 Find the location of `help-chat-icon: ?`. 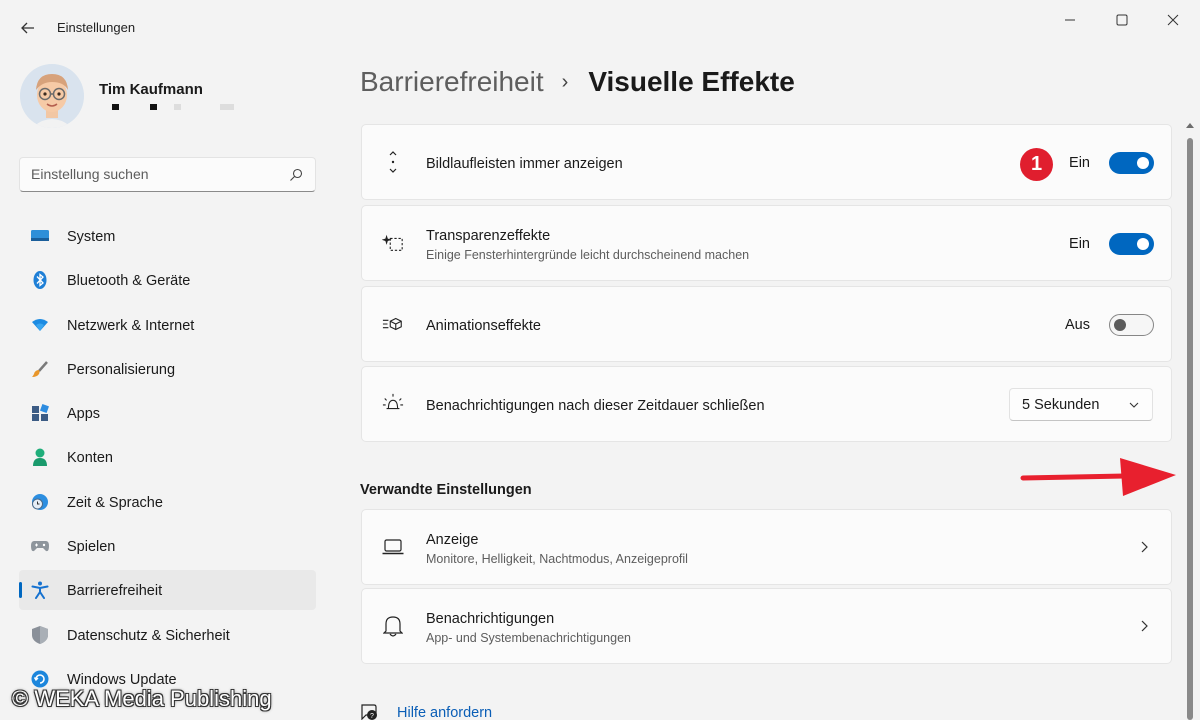

help-chat-icon: ? is located at coordinates (369, 712).